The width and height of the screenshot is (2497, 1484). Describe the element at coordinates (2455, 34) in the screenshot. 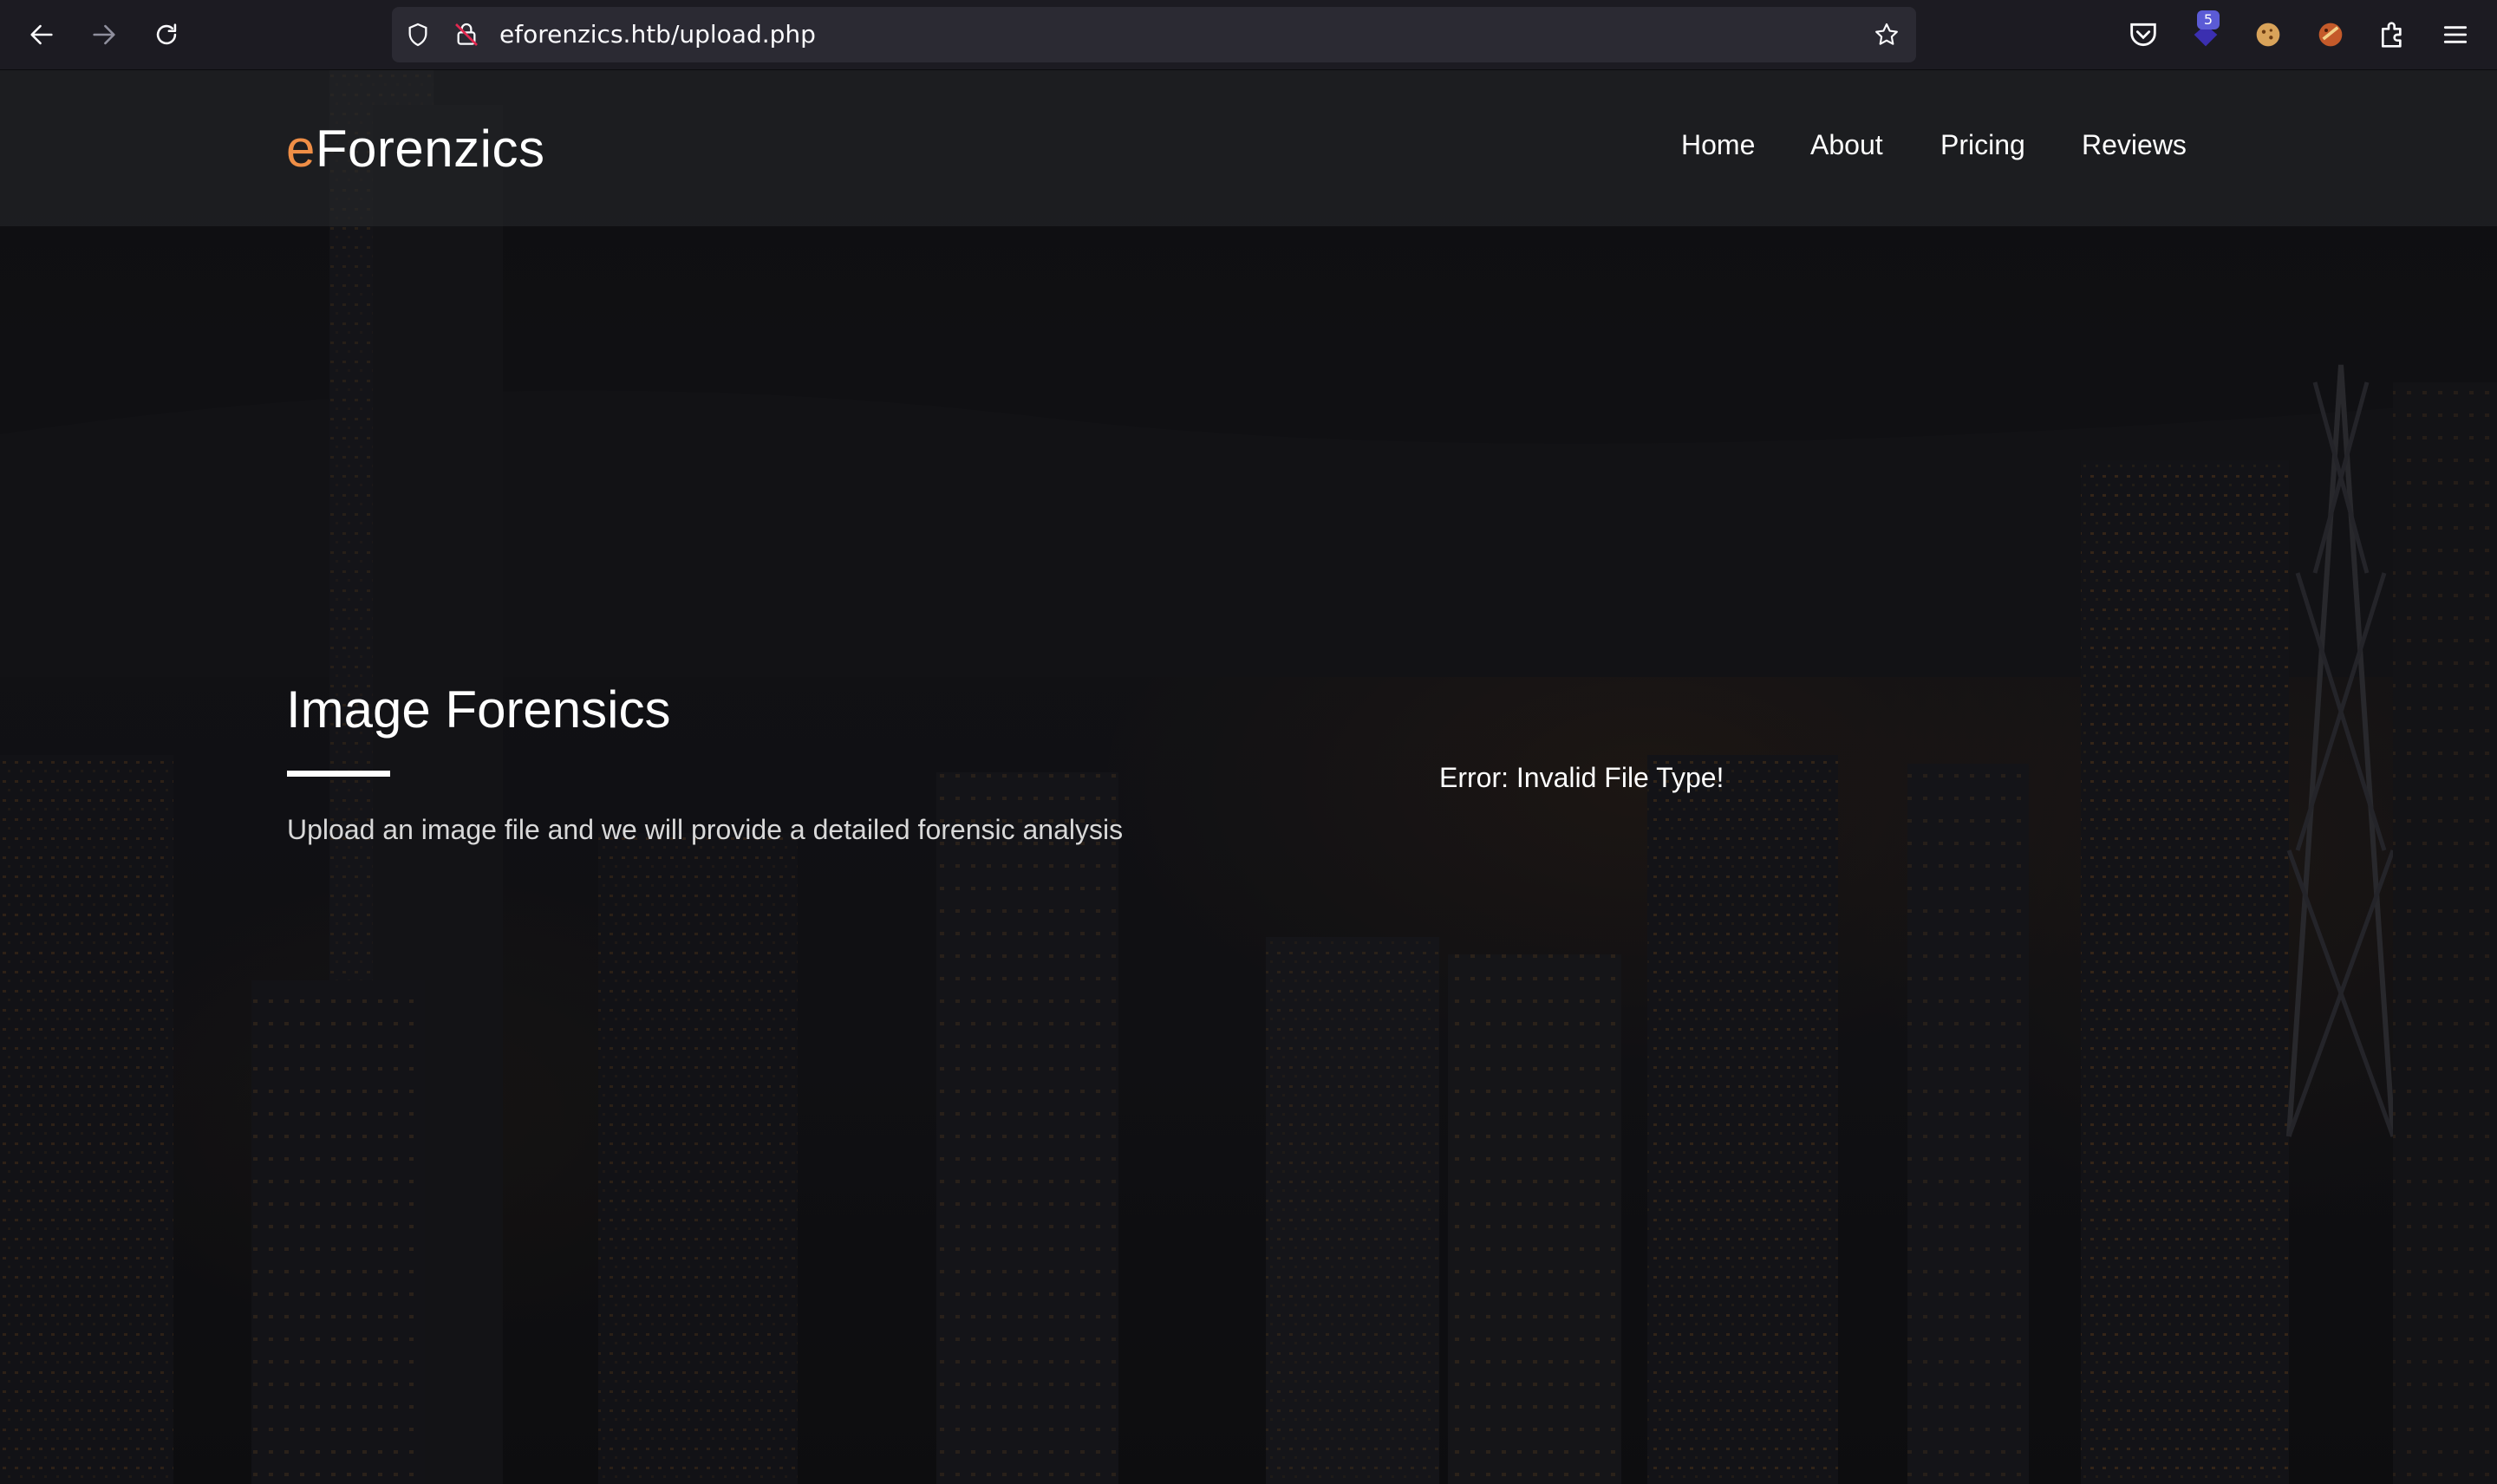

I see `hamburger-menu-icon` at that location.